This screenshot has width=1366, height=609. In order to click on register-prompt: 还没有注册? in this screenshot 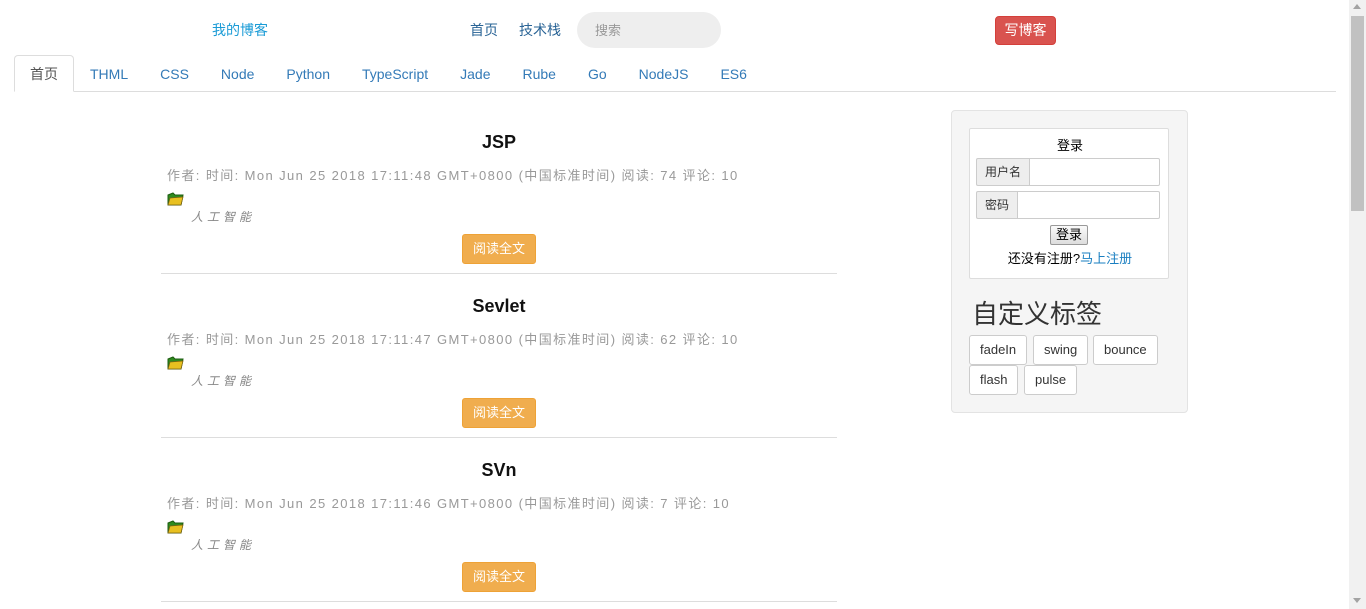, I will do `click(1044, 258)`.